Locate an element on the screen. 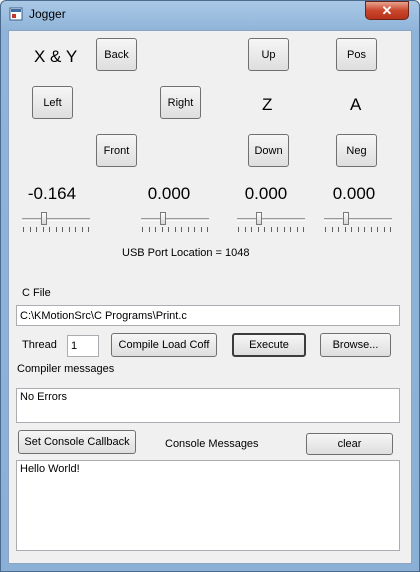 The width and height of the screenshot is (420, 572). set-console-callback-button: Set Console Callback is located at coordinates (77, 442).